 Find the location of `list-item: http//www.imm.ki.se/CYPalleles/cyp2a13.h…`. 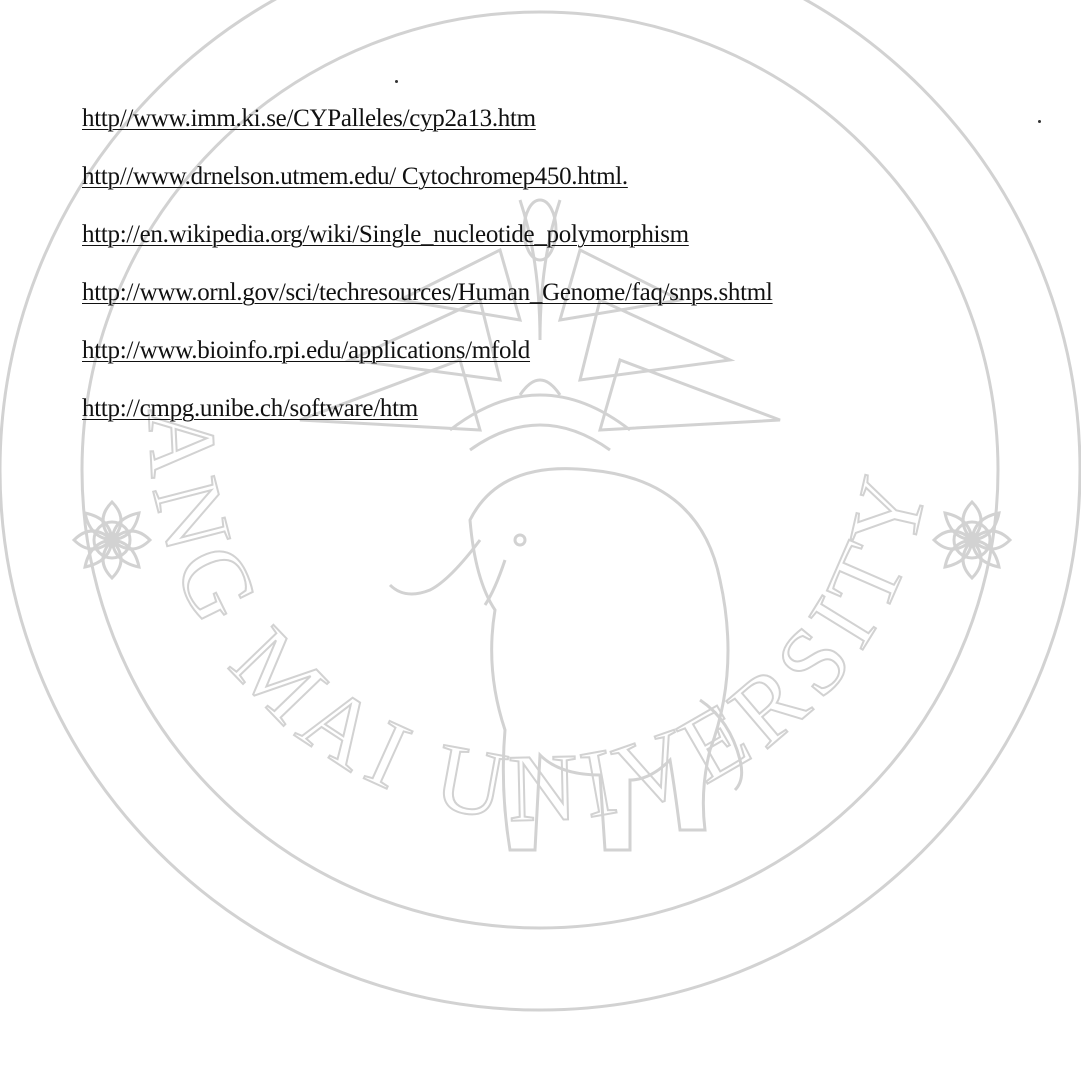

list-item: http//www.imm.ki.se/CYPalleles/cyp2a13.h… is located at coordinates (427, 132).